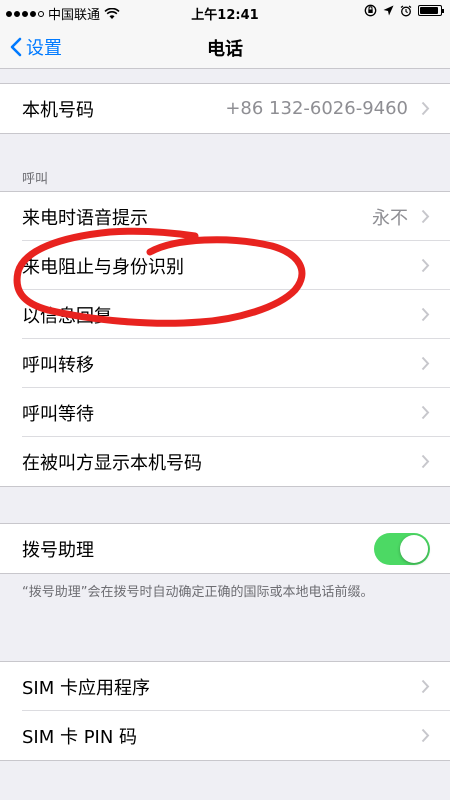 The width and height of the screenshot is (450, 800). What do you see at coordinates (112, 463) in the screenshot?
I see `list-item-label: 在被叫方显示本机号码` at bounding box center [112, 463].